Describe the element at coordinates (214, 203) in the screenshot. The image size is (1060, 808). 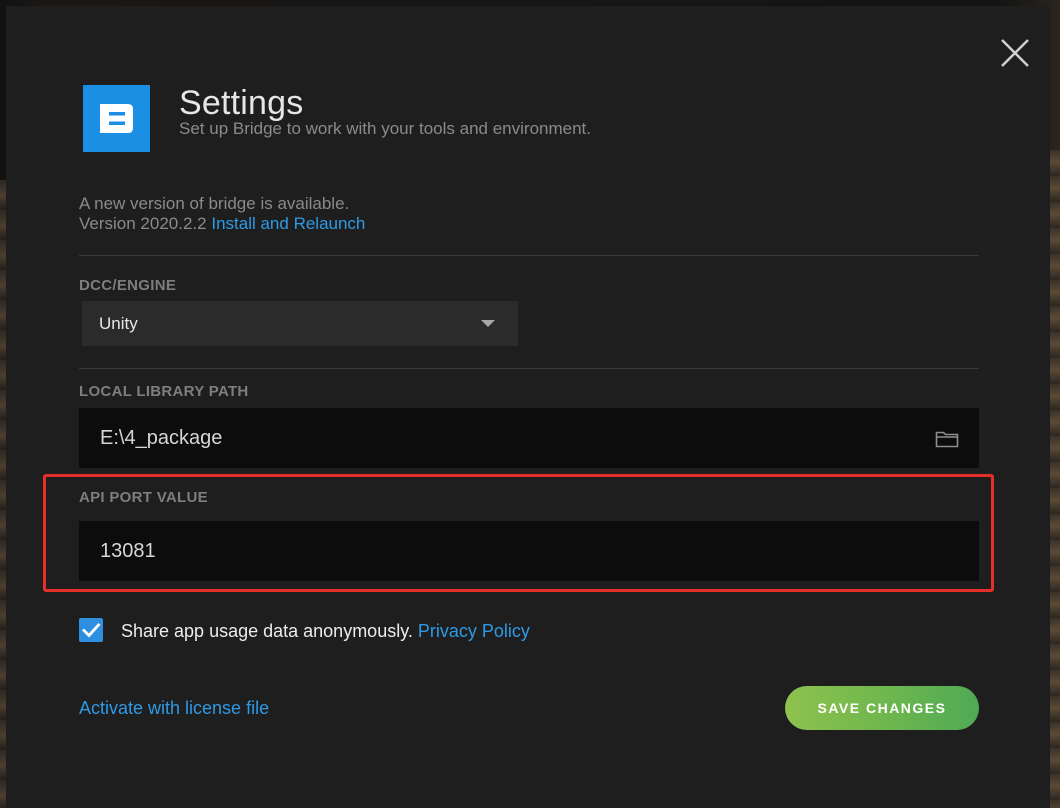
I see `update-message: A new version of bridge is available.` at that location.